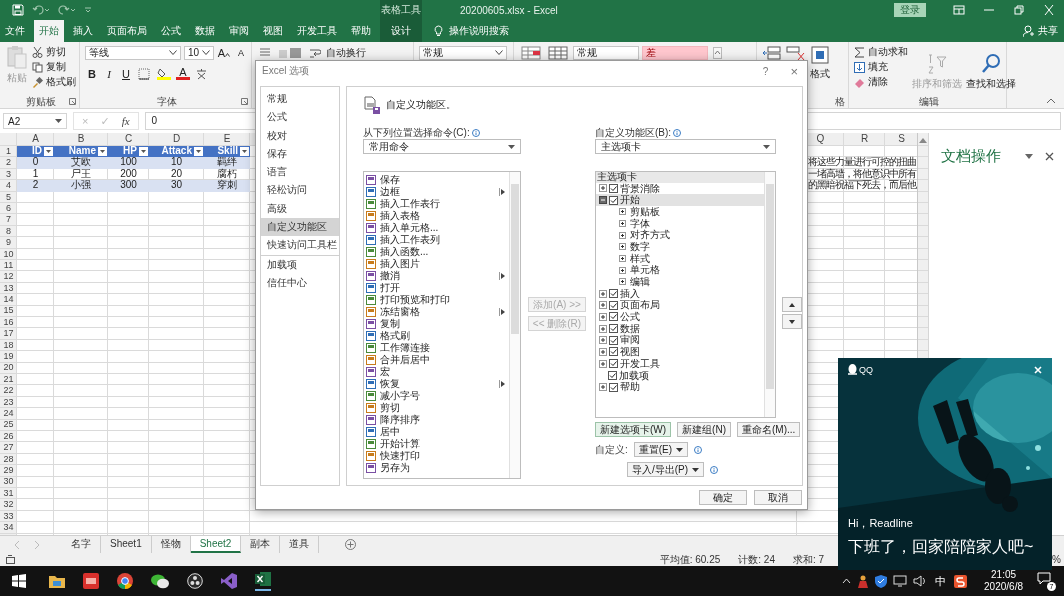  I want to click on command-item: 减小字号, so click(400, 396).